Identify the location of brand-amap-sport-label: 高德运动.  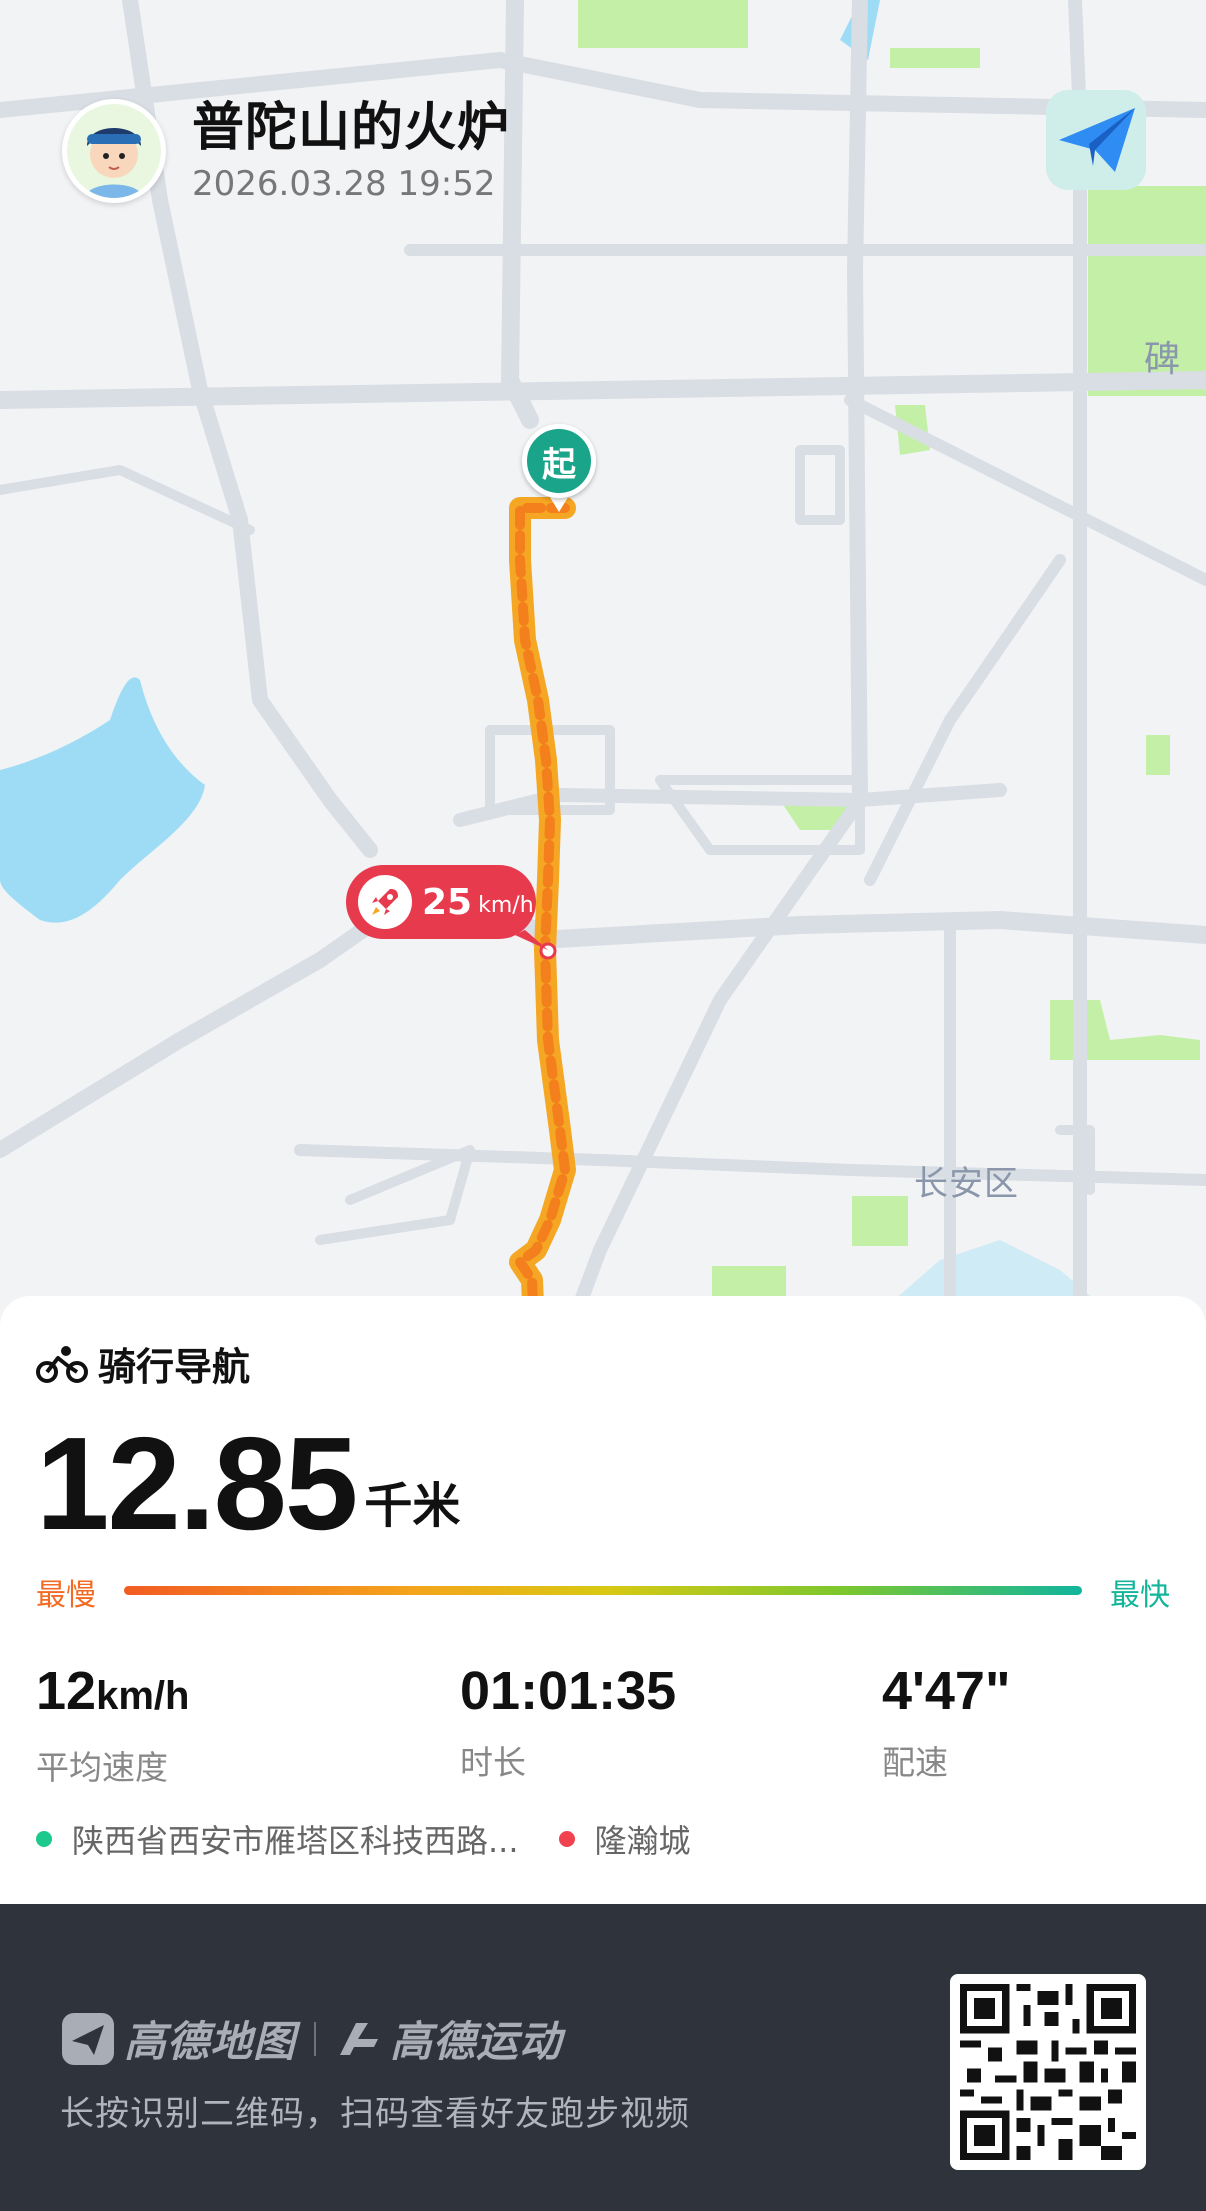
(476, 2041).